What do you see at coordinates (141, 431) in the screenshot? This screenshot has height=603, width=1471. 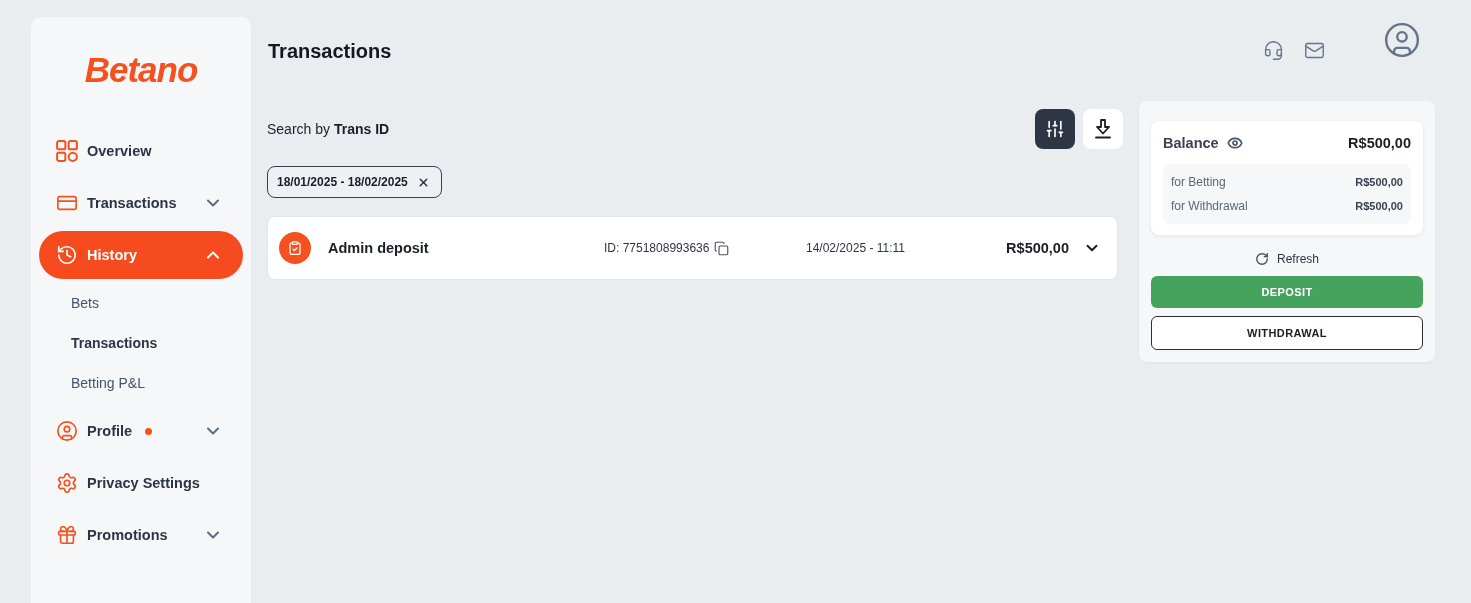 I see `nav-item: Profile` at bounding box center [141, 431].